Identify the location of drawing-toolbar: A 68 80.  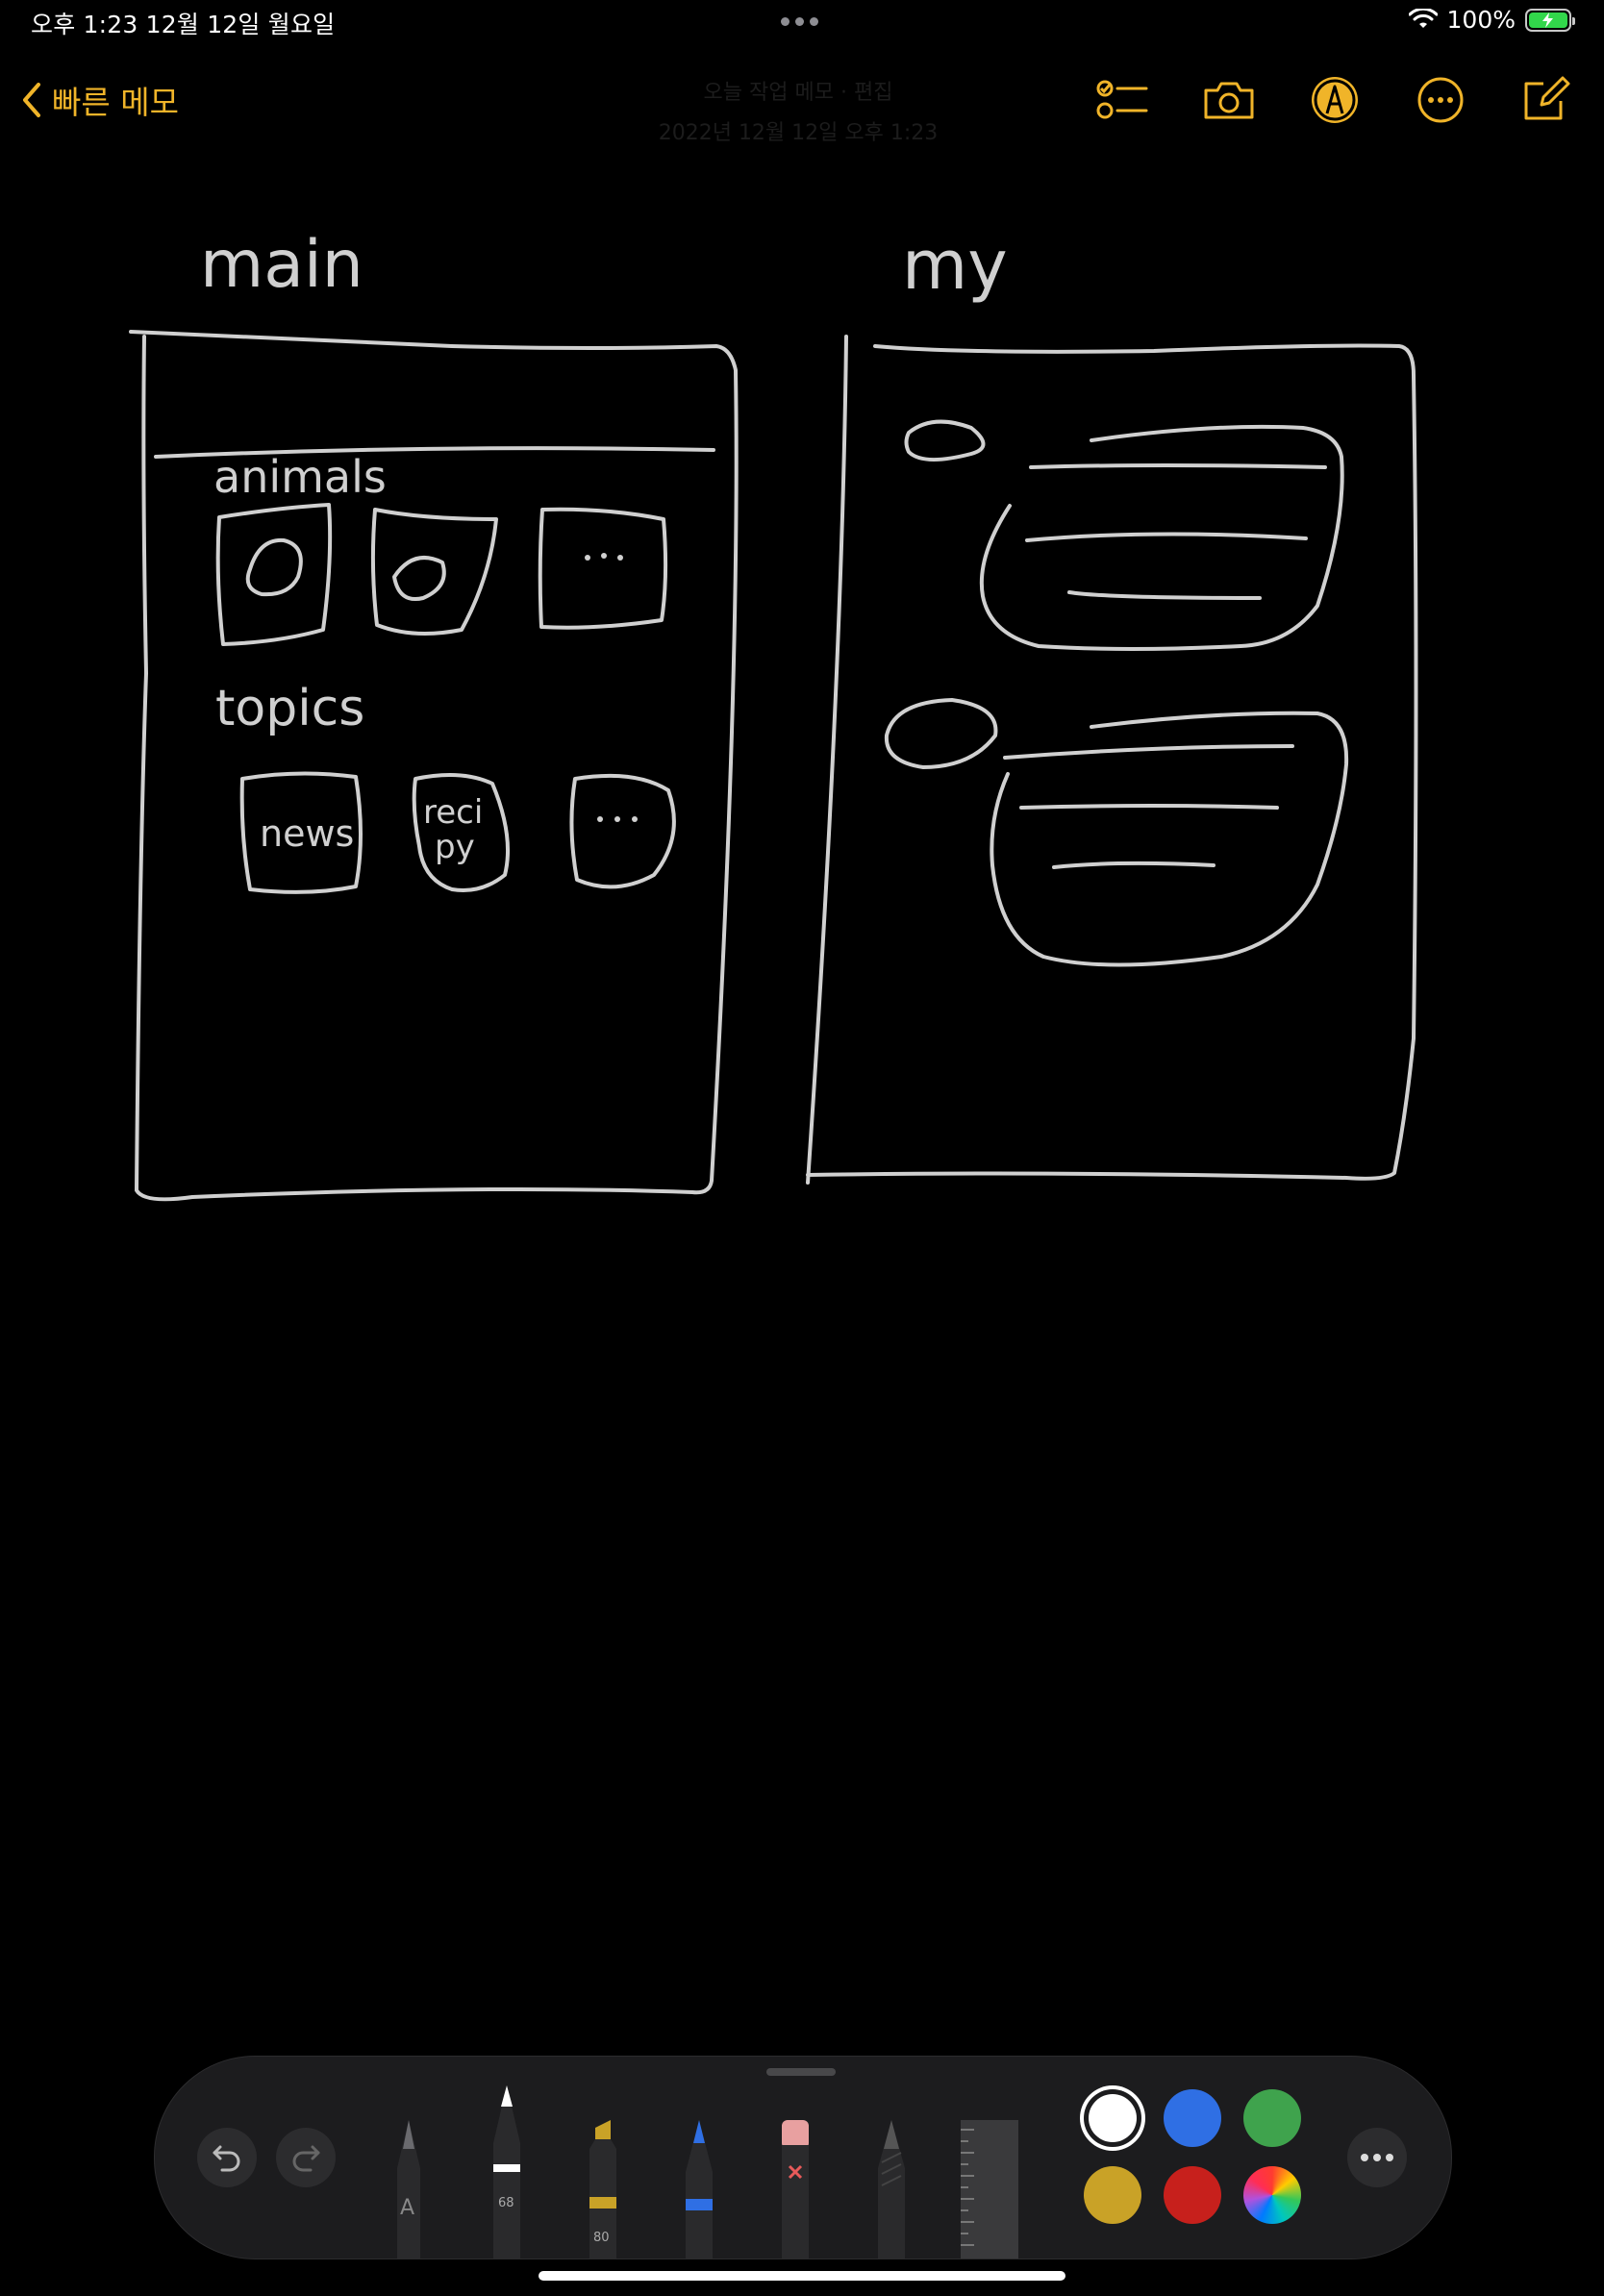
(803, 2157).